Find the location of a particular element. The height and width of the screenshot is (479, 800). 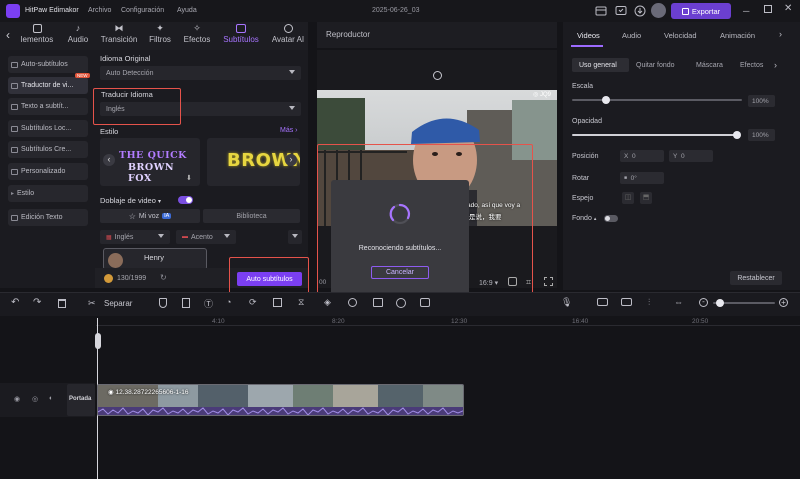

text-tool-icon: Ⓣ is located at coordinates (208, 303).